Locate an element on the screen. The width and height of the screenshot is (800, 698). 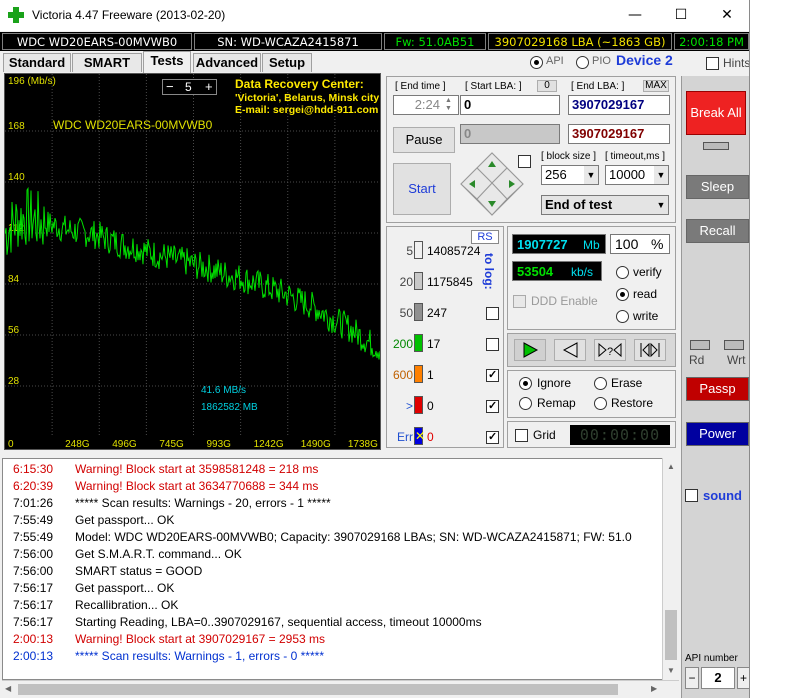
pause-button: Pause is located at coordinates (424, 140).